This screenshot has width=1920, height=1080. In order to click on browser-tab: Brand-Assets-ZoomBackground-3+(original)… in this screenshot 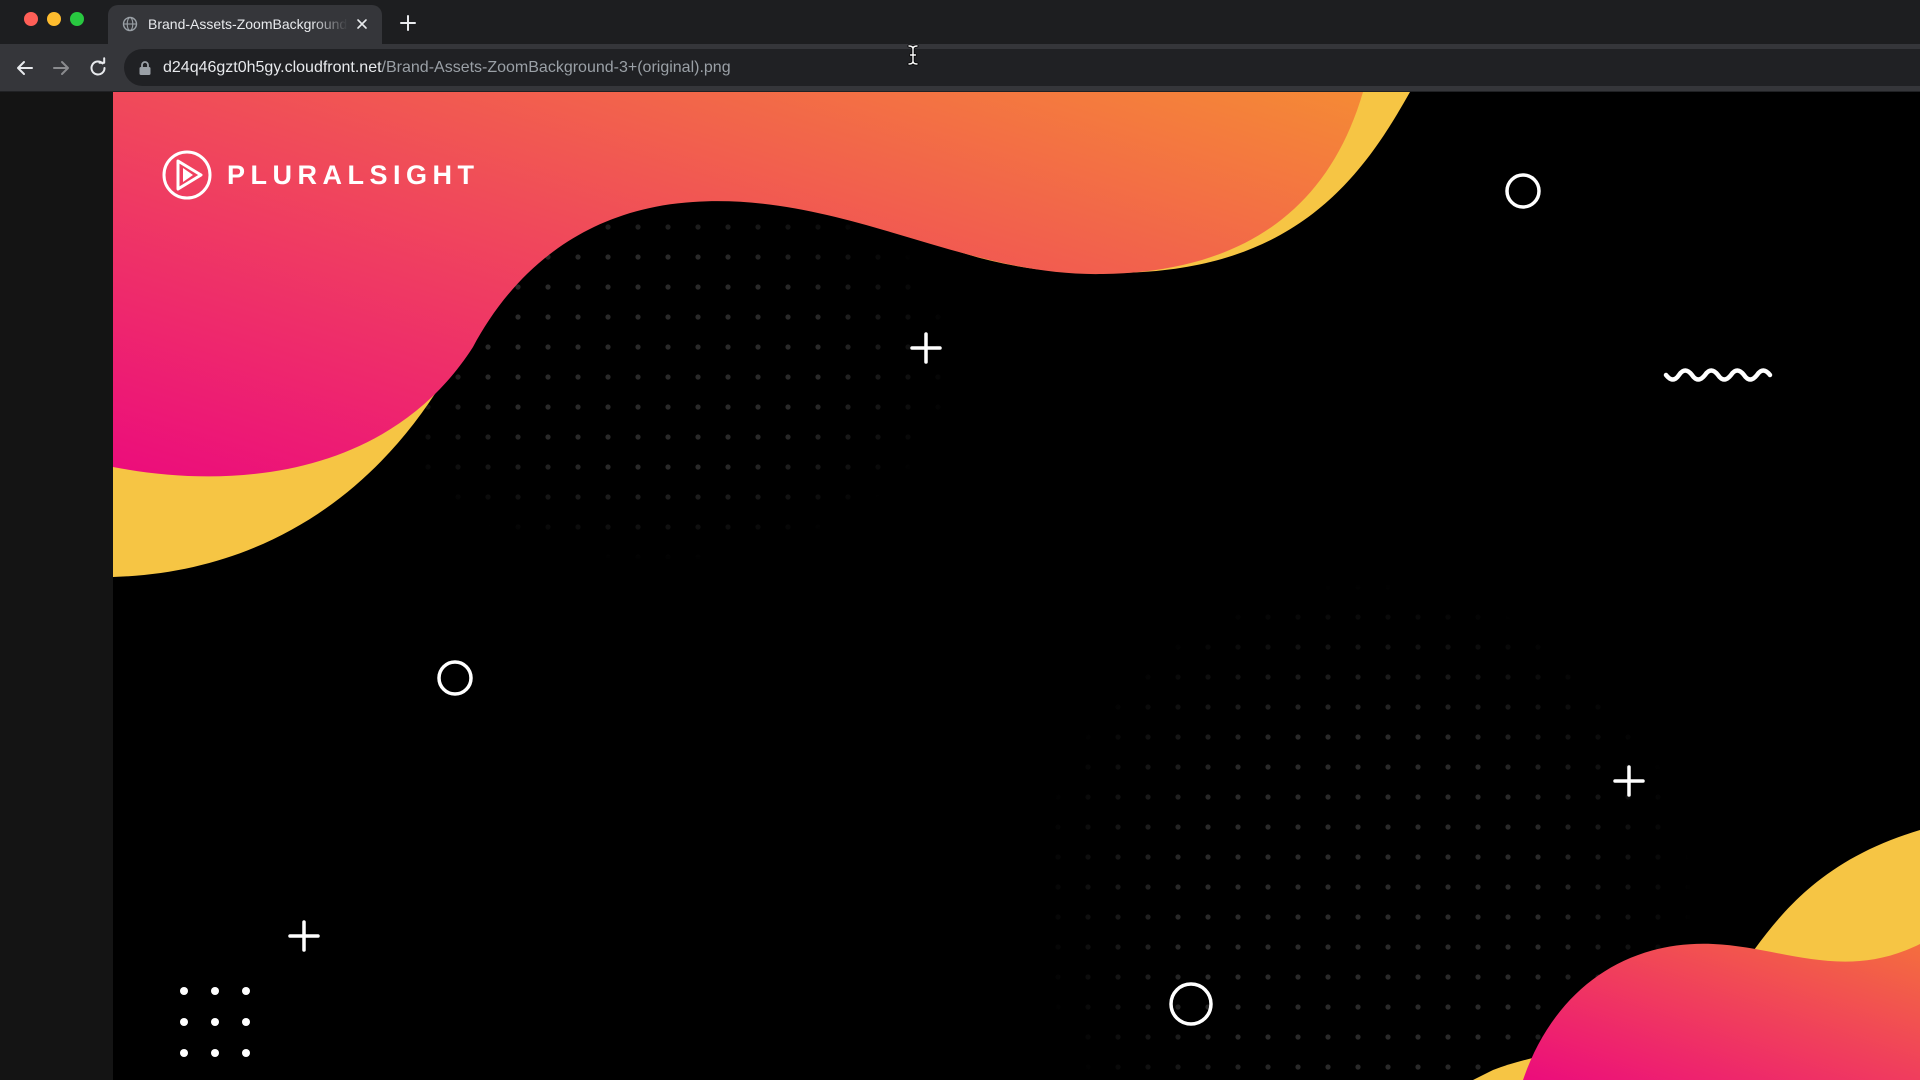, I will do `click(245, 24)`.